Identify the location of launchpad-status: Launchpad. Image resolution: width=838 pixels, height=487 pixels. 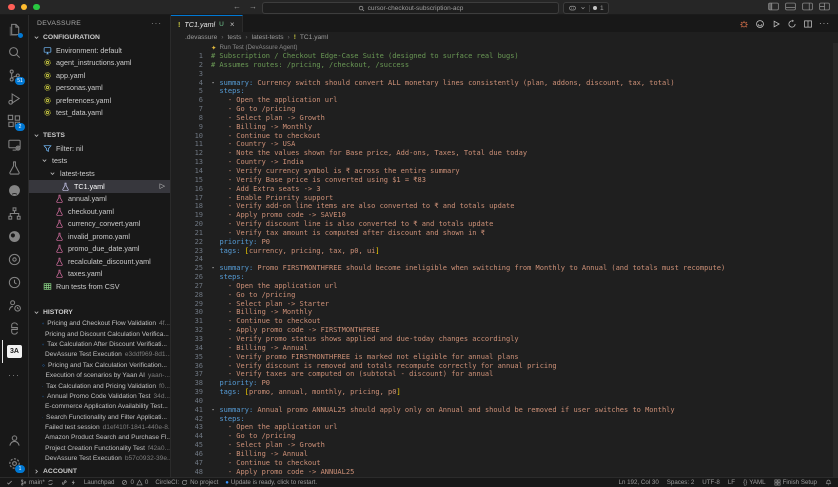
(99, 482).